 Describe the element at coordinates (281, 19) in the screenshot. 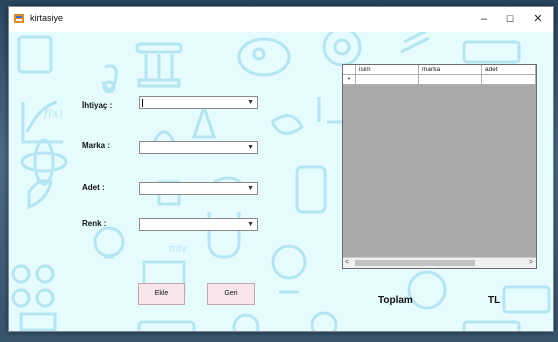

I see `title-bar: kirtasiye – ☐ ✕` at that location.